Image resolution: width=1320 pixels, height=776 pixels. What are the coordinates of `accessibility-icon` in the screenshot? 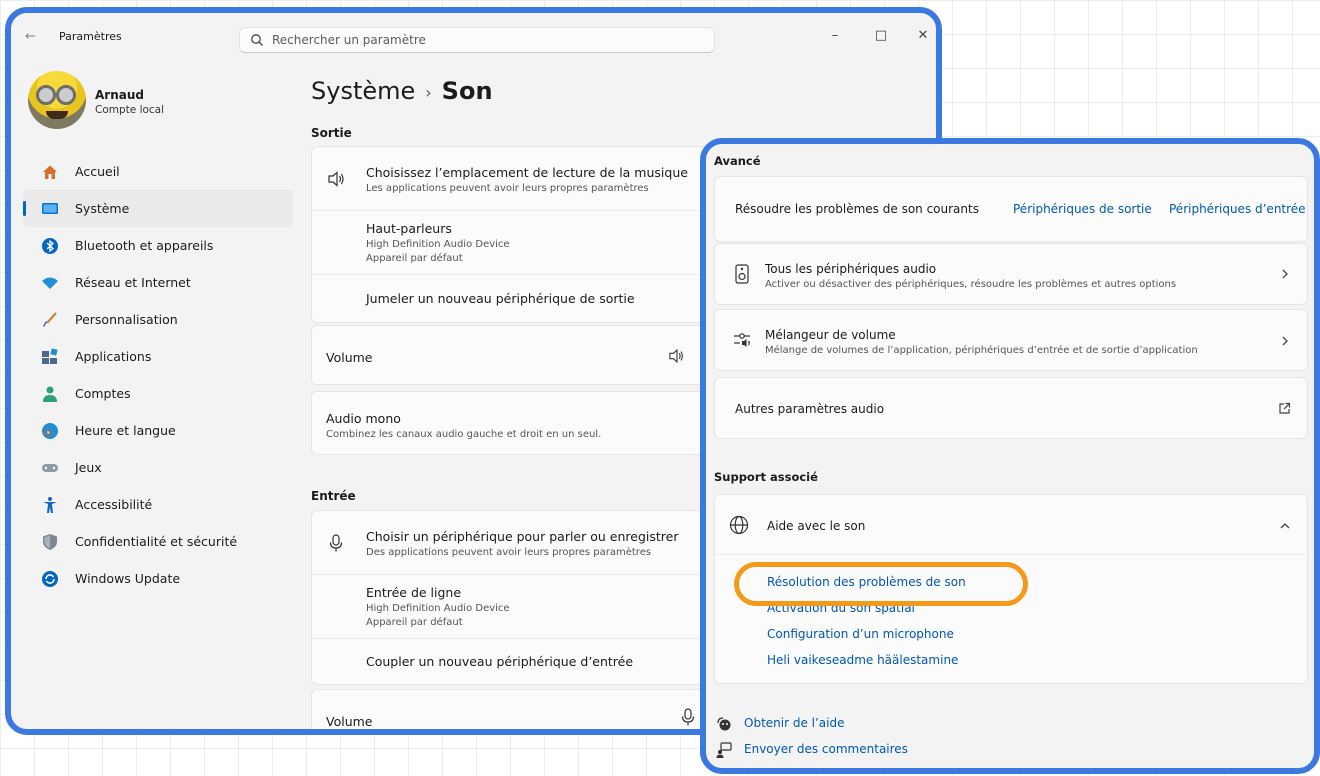 It's located at (50, 505).